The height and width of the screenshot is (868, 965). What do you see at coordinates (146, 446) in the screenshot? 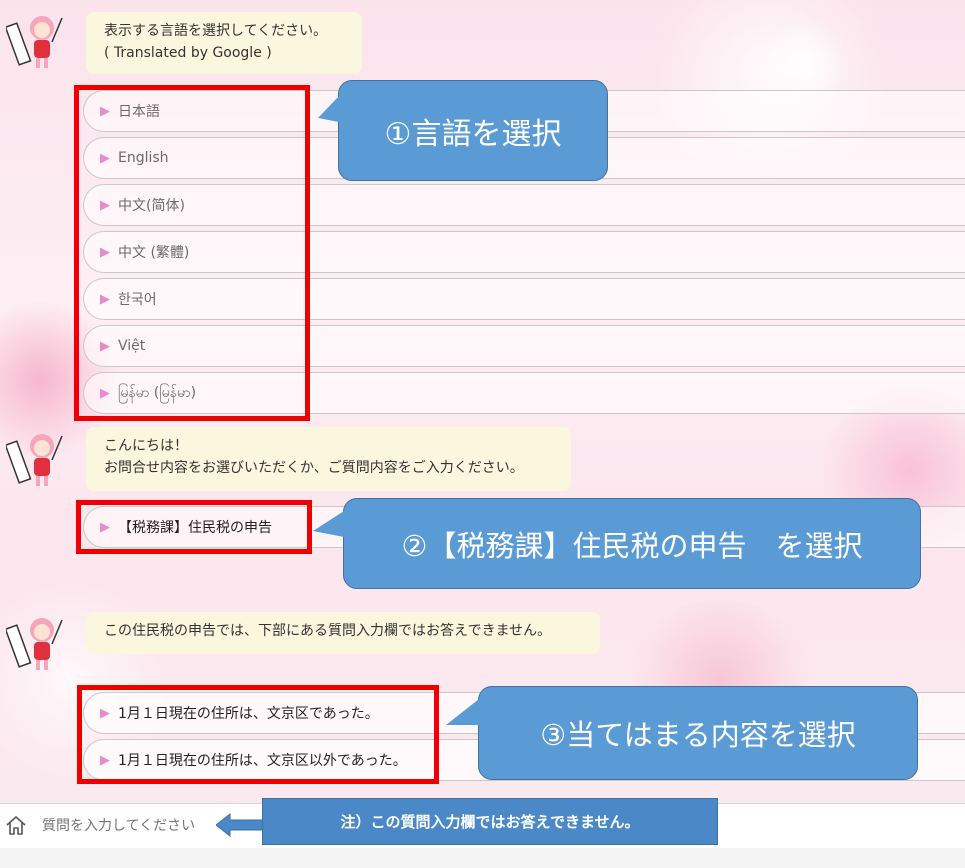
I see `message-line: こんにちは！` at bounding box center [146, 446].